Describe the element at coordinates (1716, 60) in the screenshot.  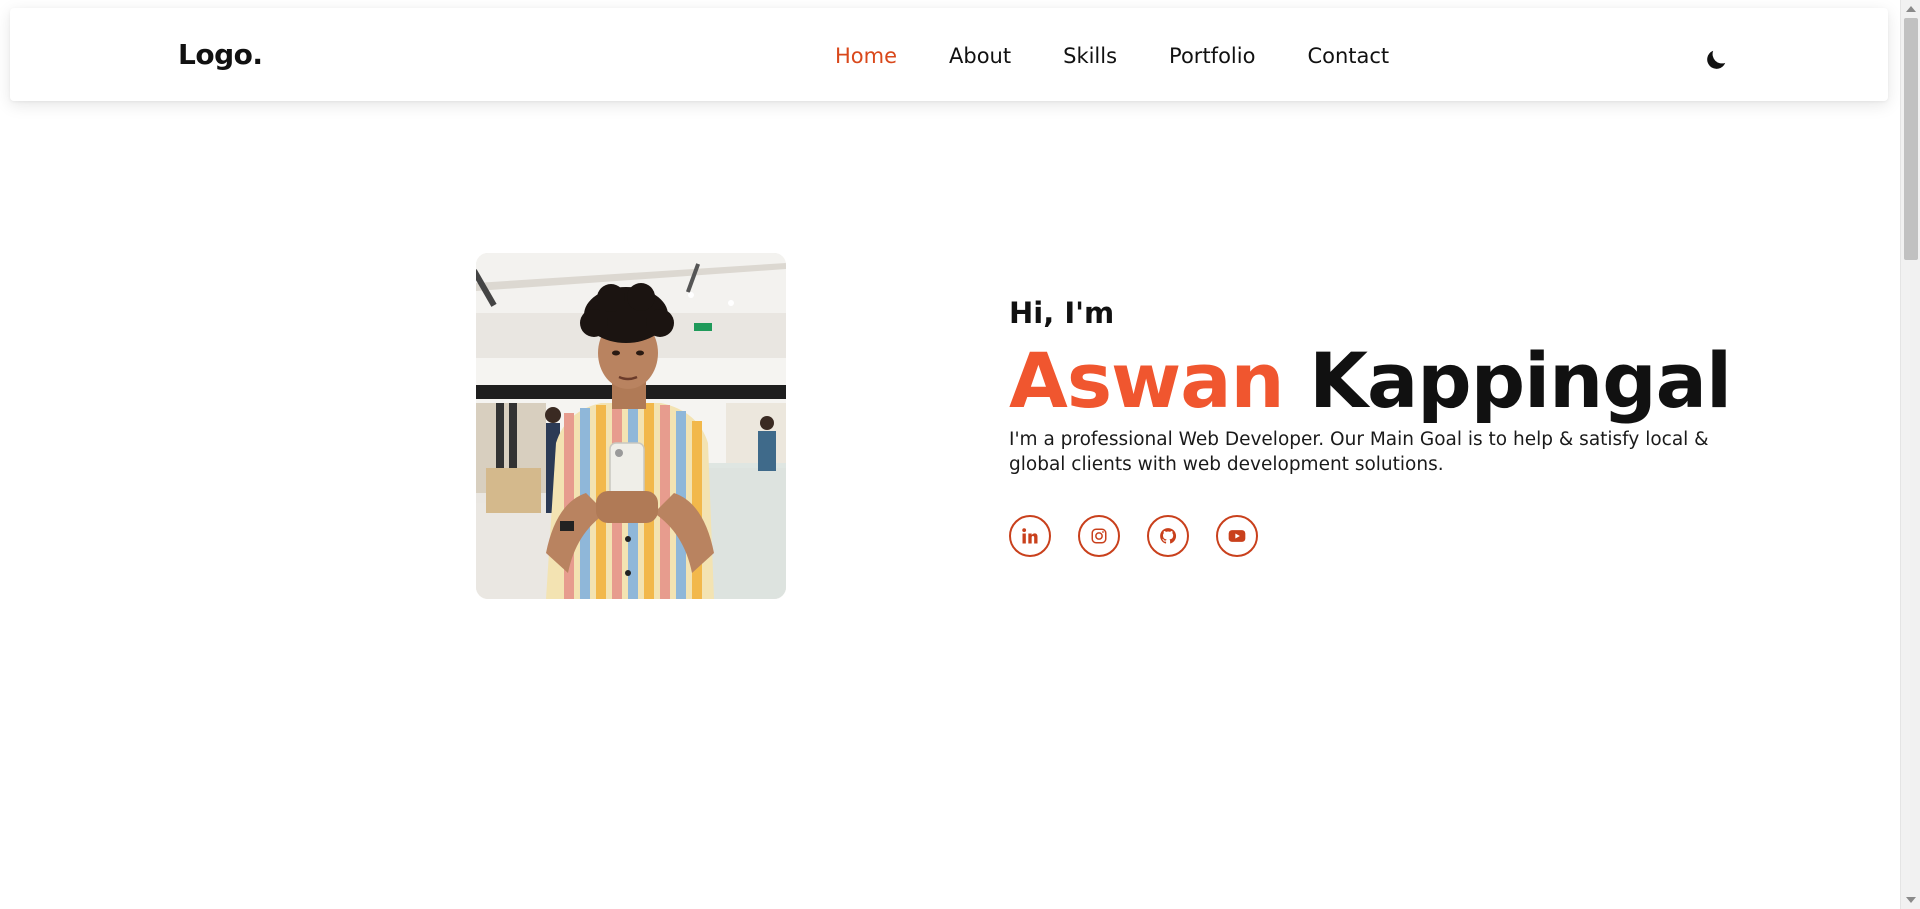
I see `moon-icon` at that location.